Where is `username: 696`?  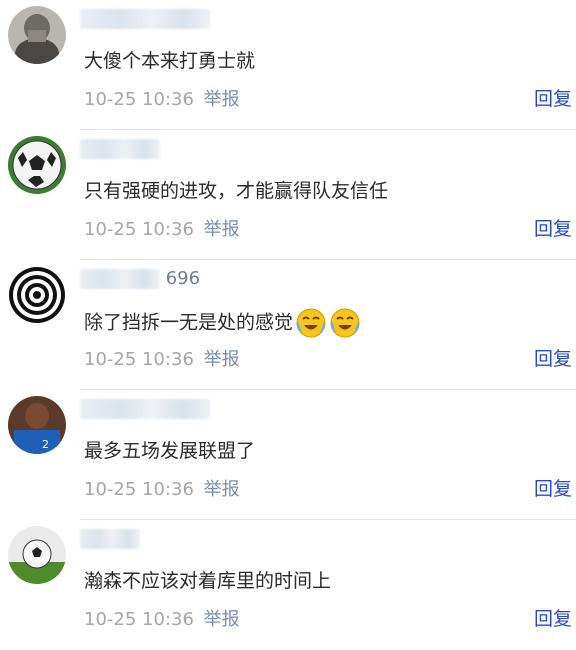 username: 696 is located at coordinates (140, 279).